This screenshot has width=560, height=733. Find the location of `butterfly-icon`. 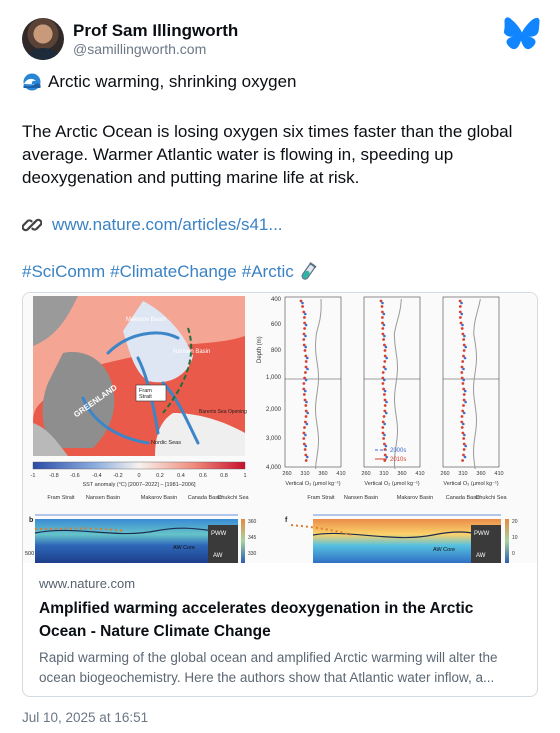

butterfly-icon is located at coordinates (522, 33).